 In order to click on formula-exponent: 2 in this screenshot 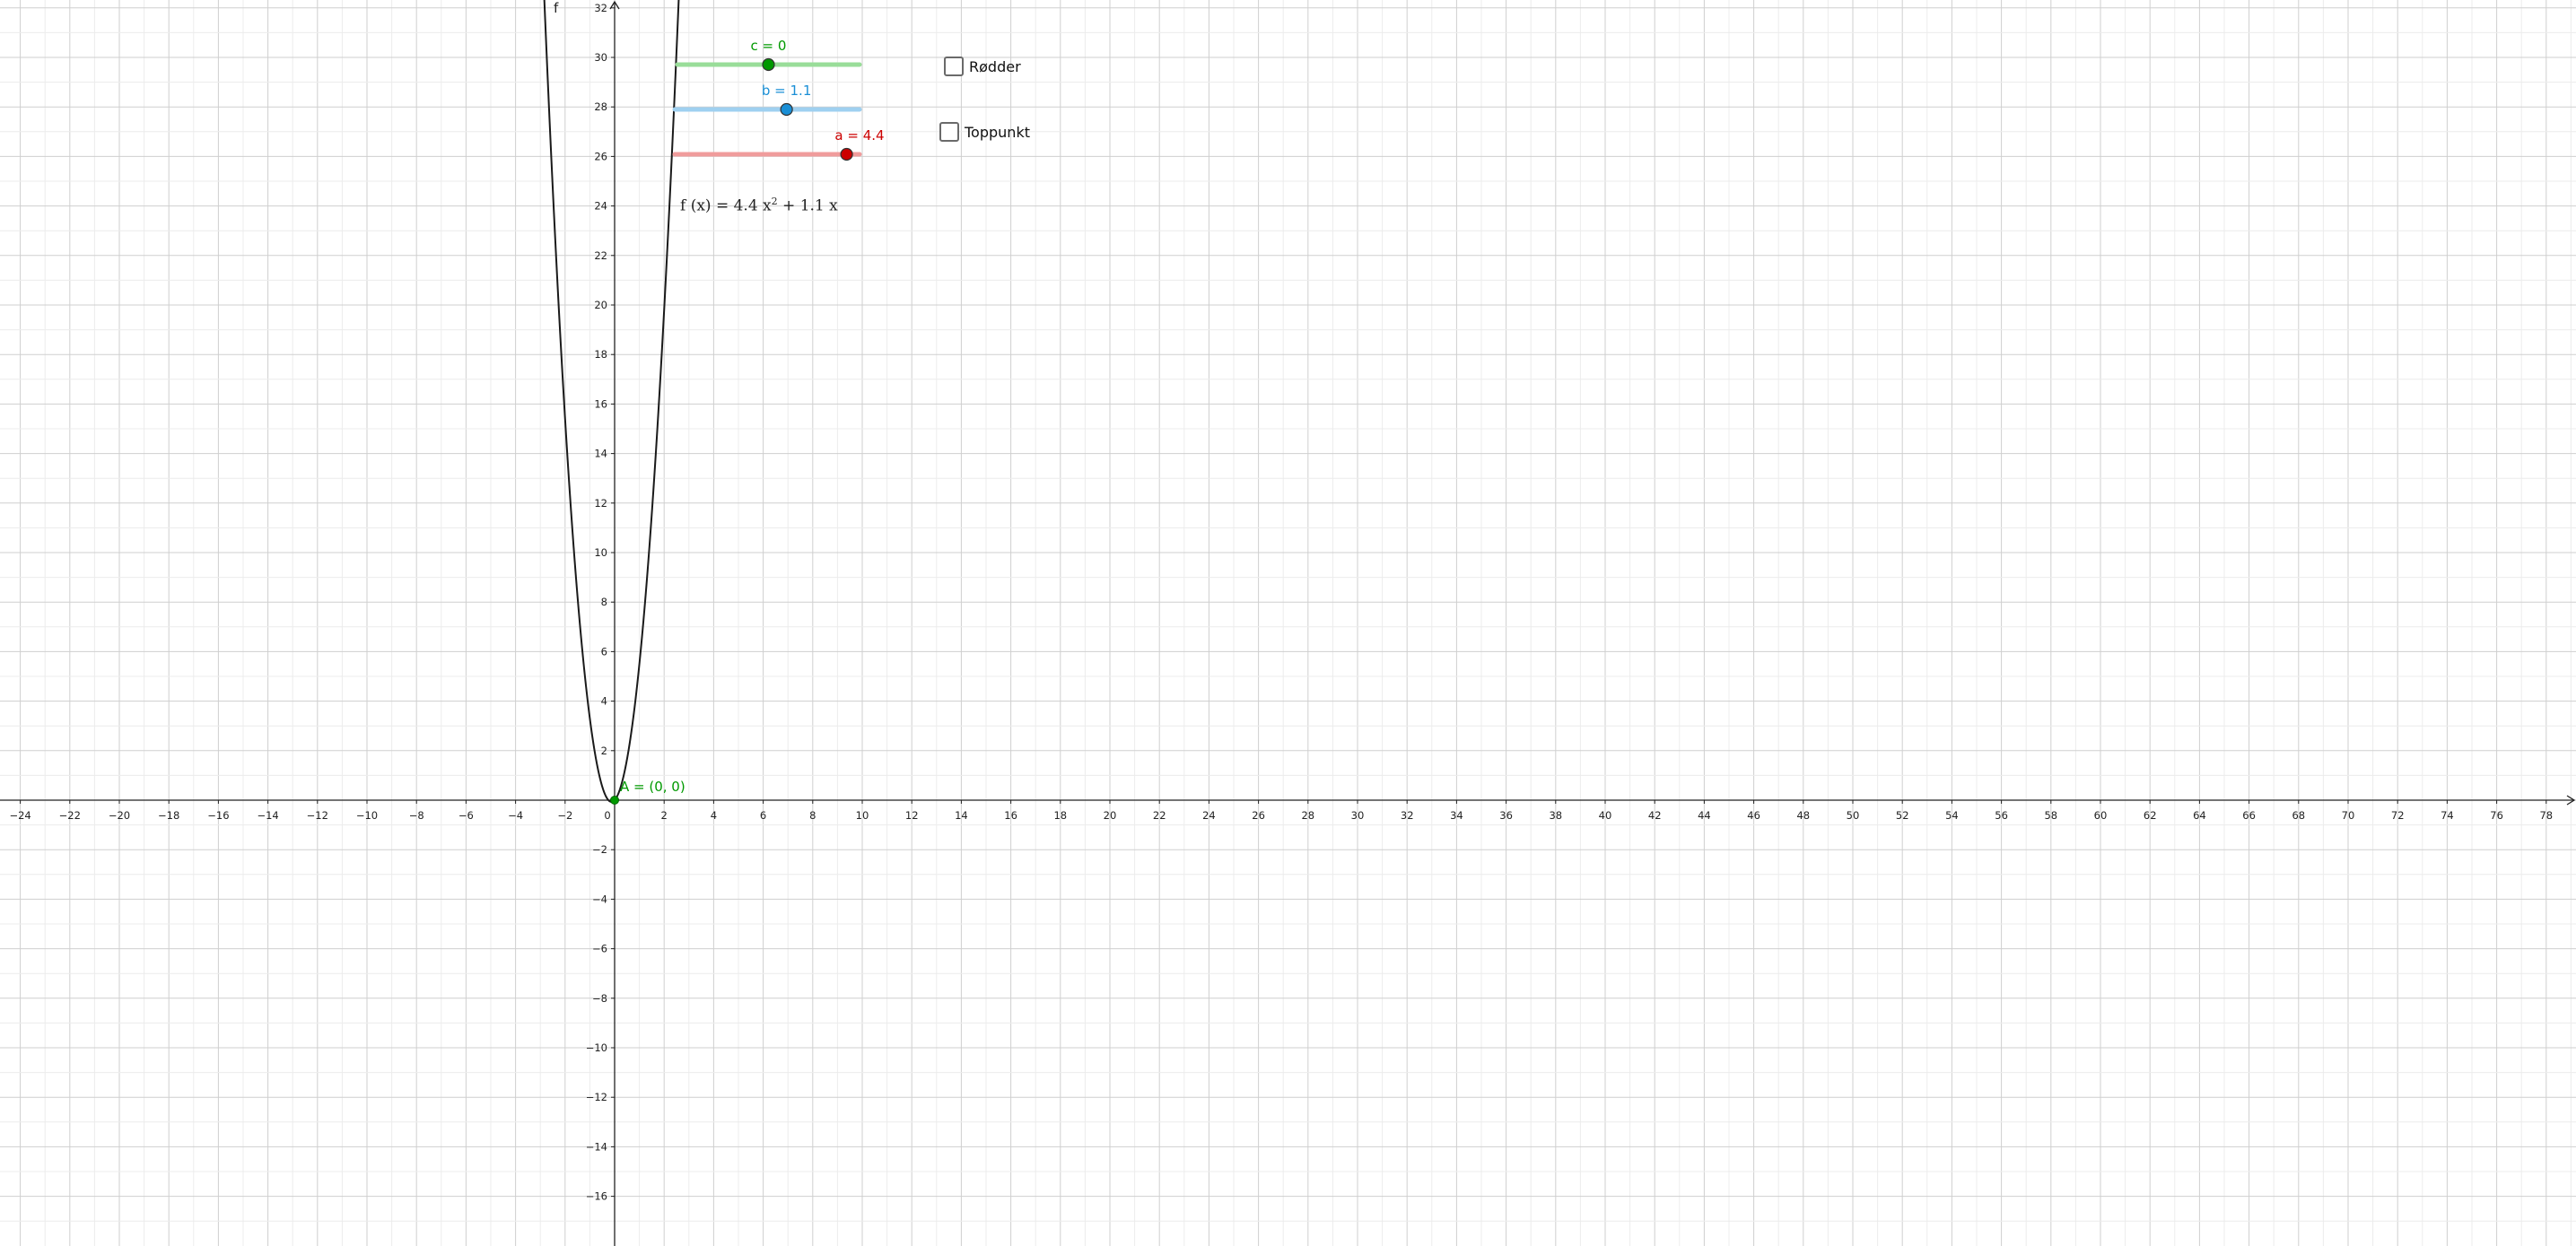, I will do `click(775, 201)`.